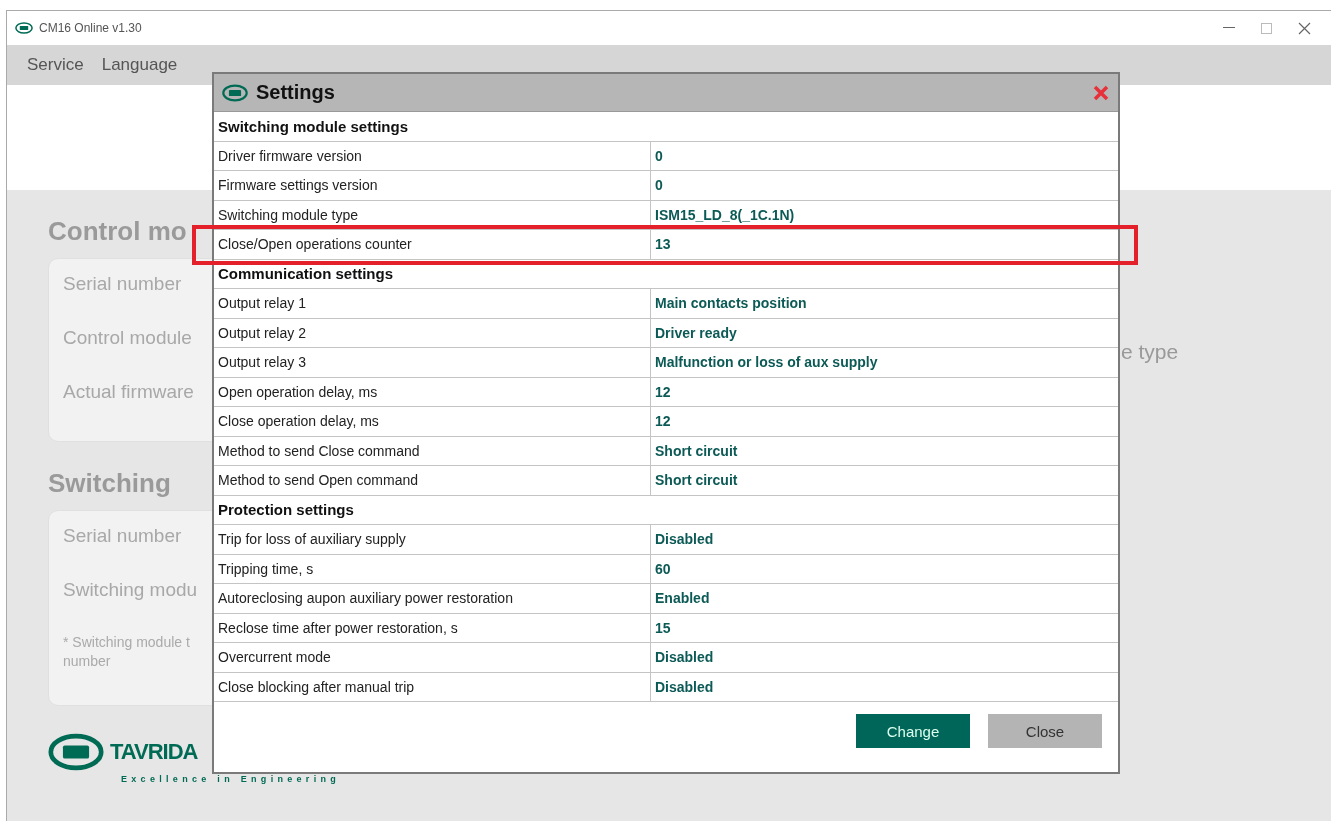 Image resolution: width=1331 pixels, height=821 pixels. What do you see at coordinates (262, 303) in the screenshot?
I see `setting-label: Output relay 1` at bounding box center [262, 303].